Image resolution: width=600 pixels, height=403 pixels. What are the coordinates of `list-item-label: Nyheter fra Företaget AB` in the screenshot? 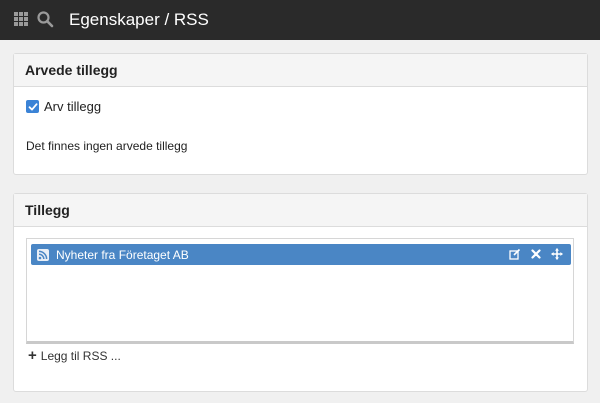 It's located at (122, 254).